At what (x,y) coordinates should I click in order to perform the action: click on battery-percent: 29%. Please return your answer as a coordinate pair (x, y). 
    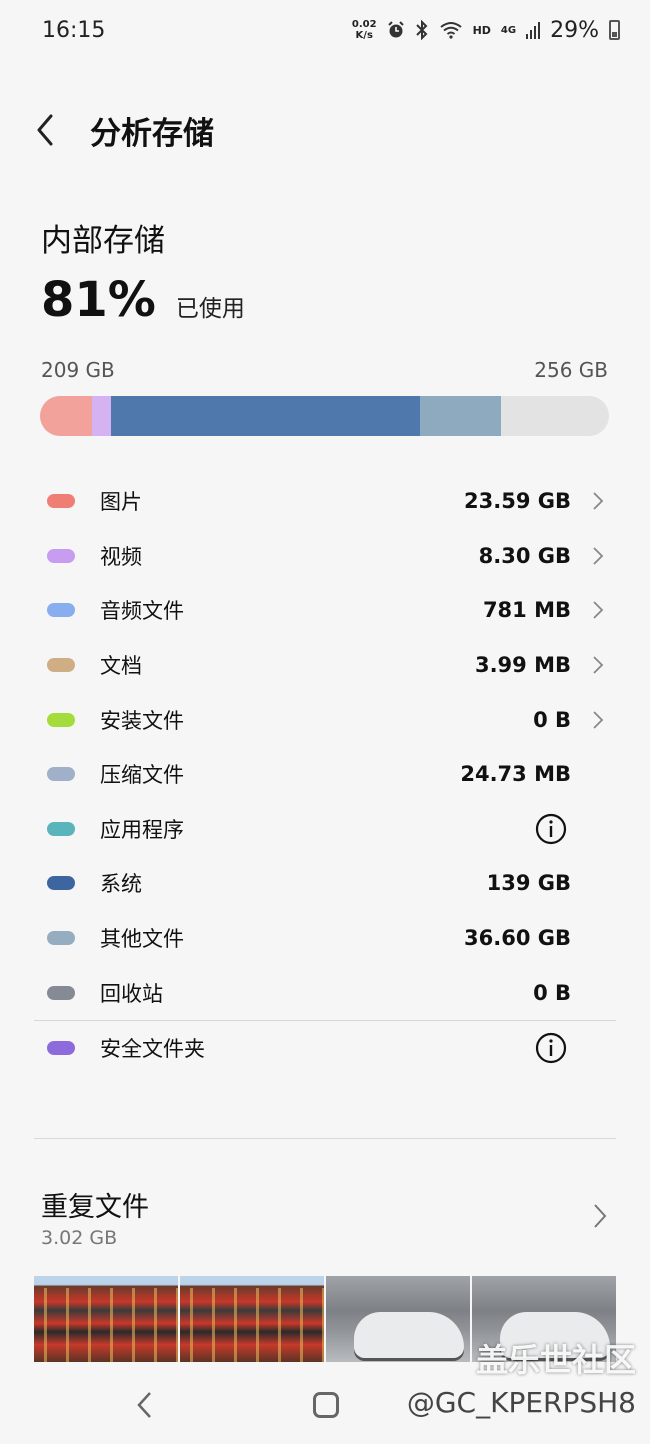
    Looking at the image, I should click on (574, 30).